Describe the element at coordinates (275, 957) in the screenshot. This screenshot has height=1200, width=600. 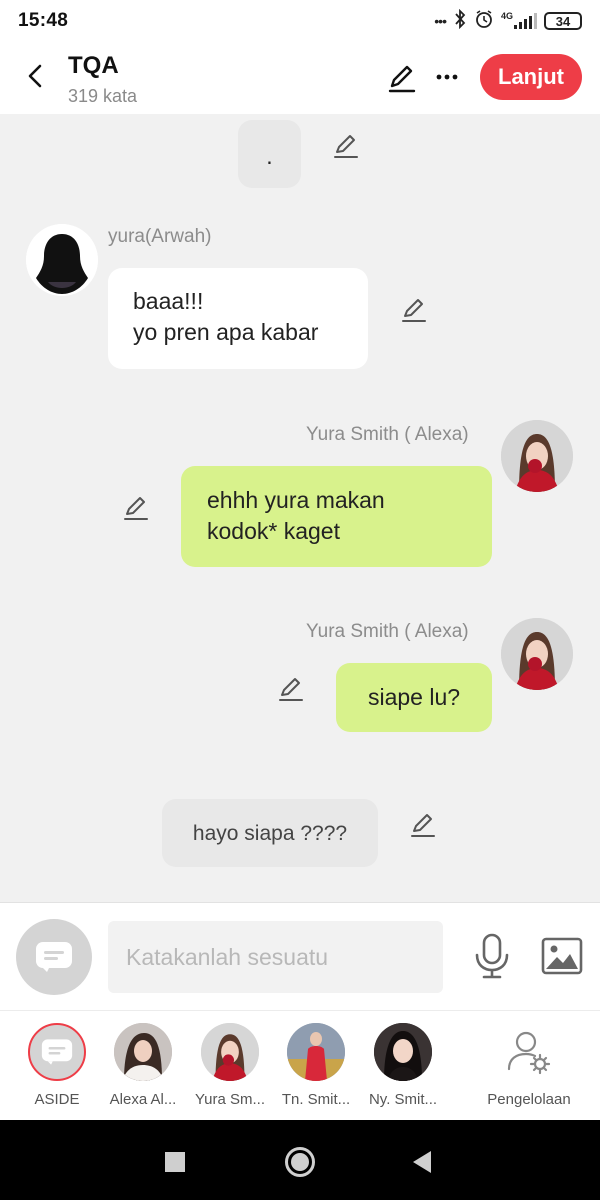
I see `message-input` at that location.